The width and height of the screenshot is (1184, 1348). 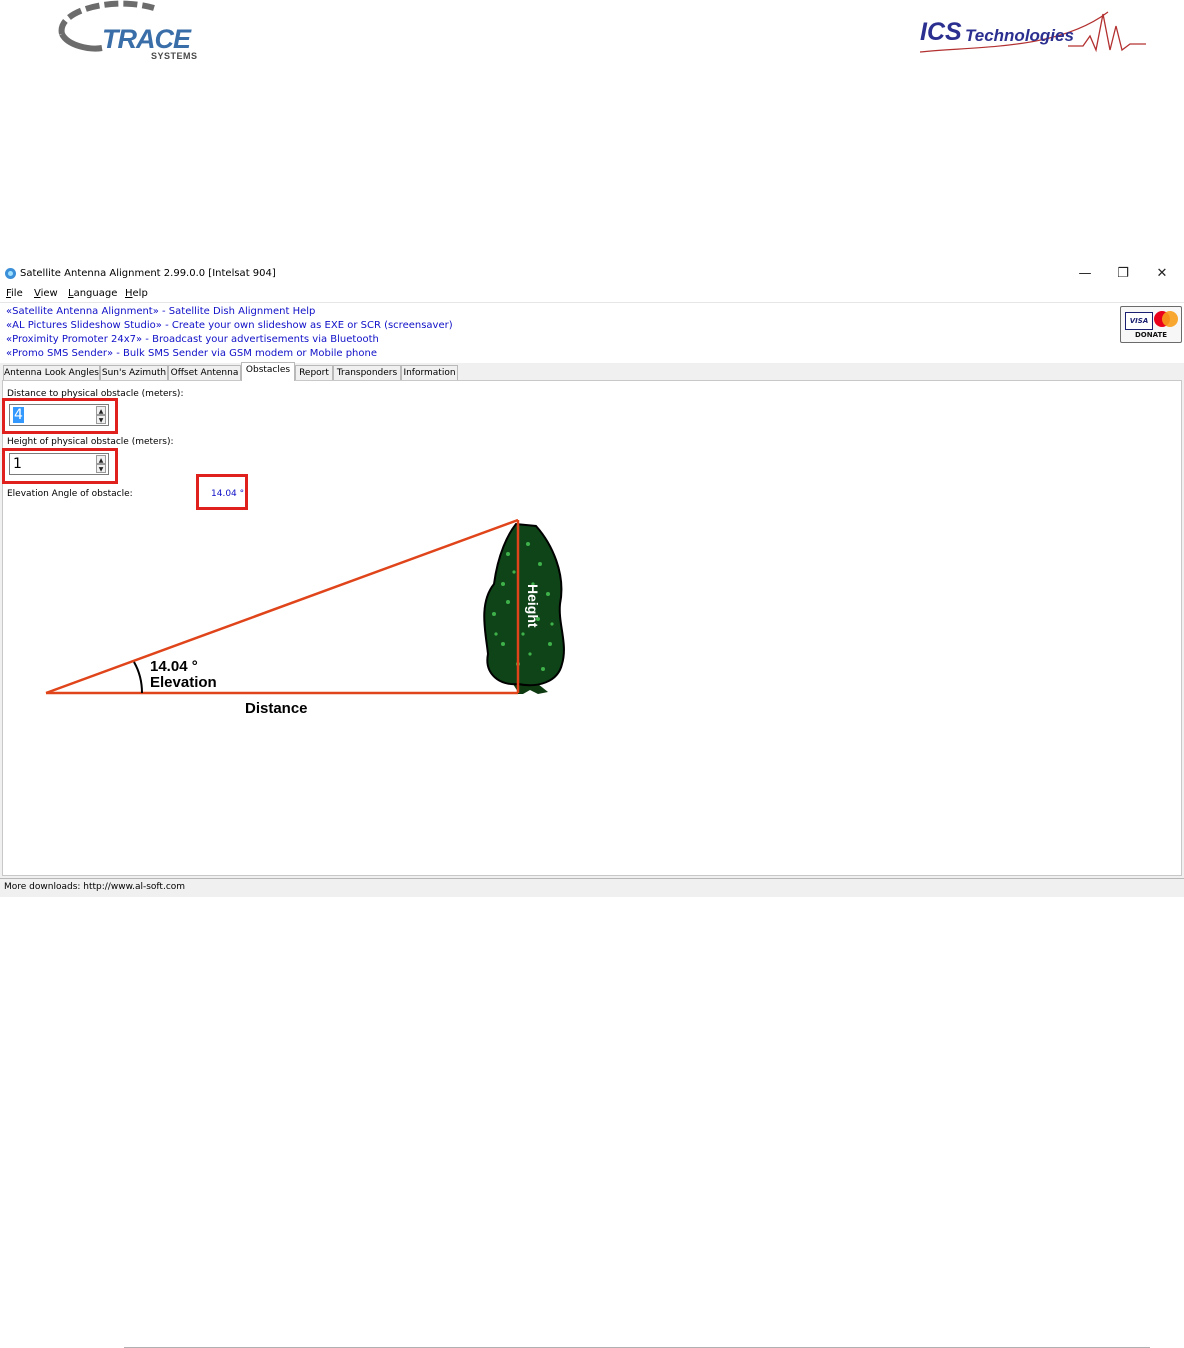 What do you see at coordinates (95, 887) in the screenshot?
I see `status-text: More downloads: http://www.al-soft.com` at bounding box center [95, 887].